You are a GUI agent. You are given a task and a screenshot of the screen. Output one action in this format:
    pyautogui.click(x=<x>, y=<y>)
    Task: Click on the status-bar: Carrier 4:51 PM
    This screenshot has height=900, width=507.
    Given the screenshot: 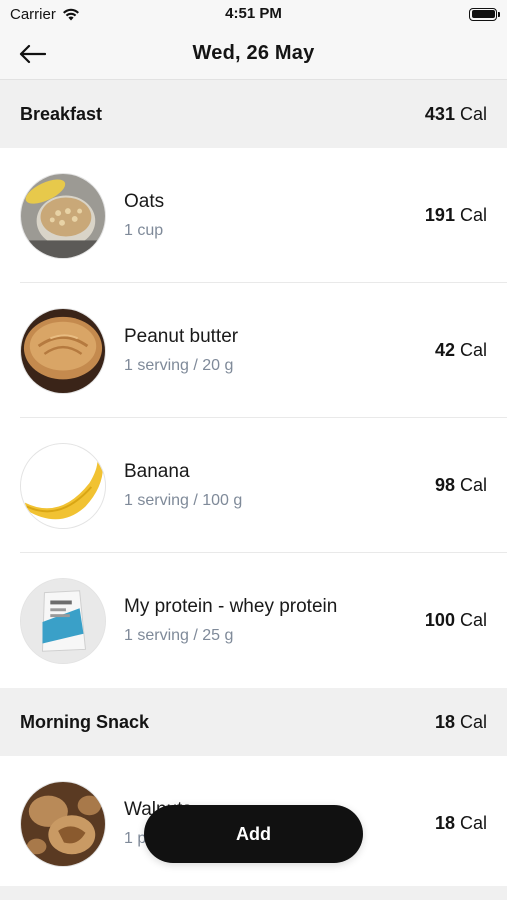 What is the action you would take?
    pyautogui.click(x=253, y=14)
    